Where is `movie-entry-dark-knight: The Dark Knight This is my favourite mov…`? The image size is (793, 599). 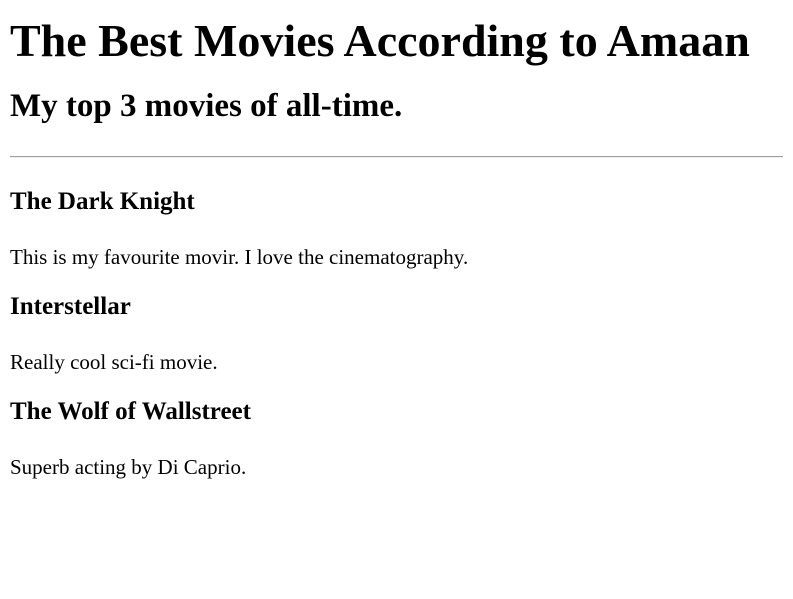 movie-entry-dark-knight: The Dark Knight This is my favourite mov… is located at coordinates (396, 228).